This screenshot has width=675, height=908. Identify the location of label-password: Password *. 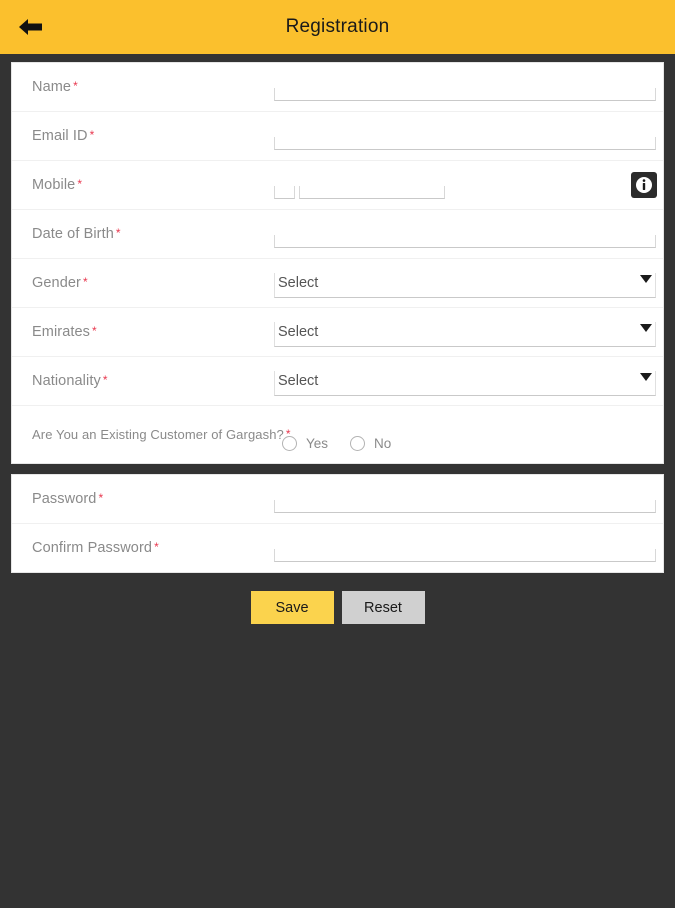
(68, 499).